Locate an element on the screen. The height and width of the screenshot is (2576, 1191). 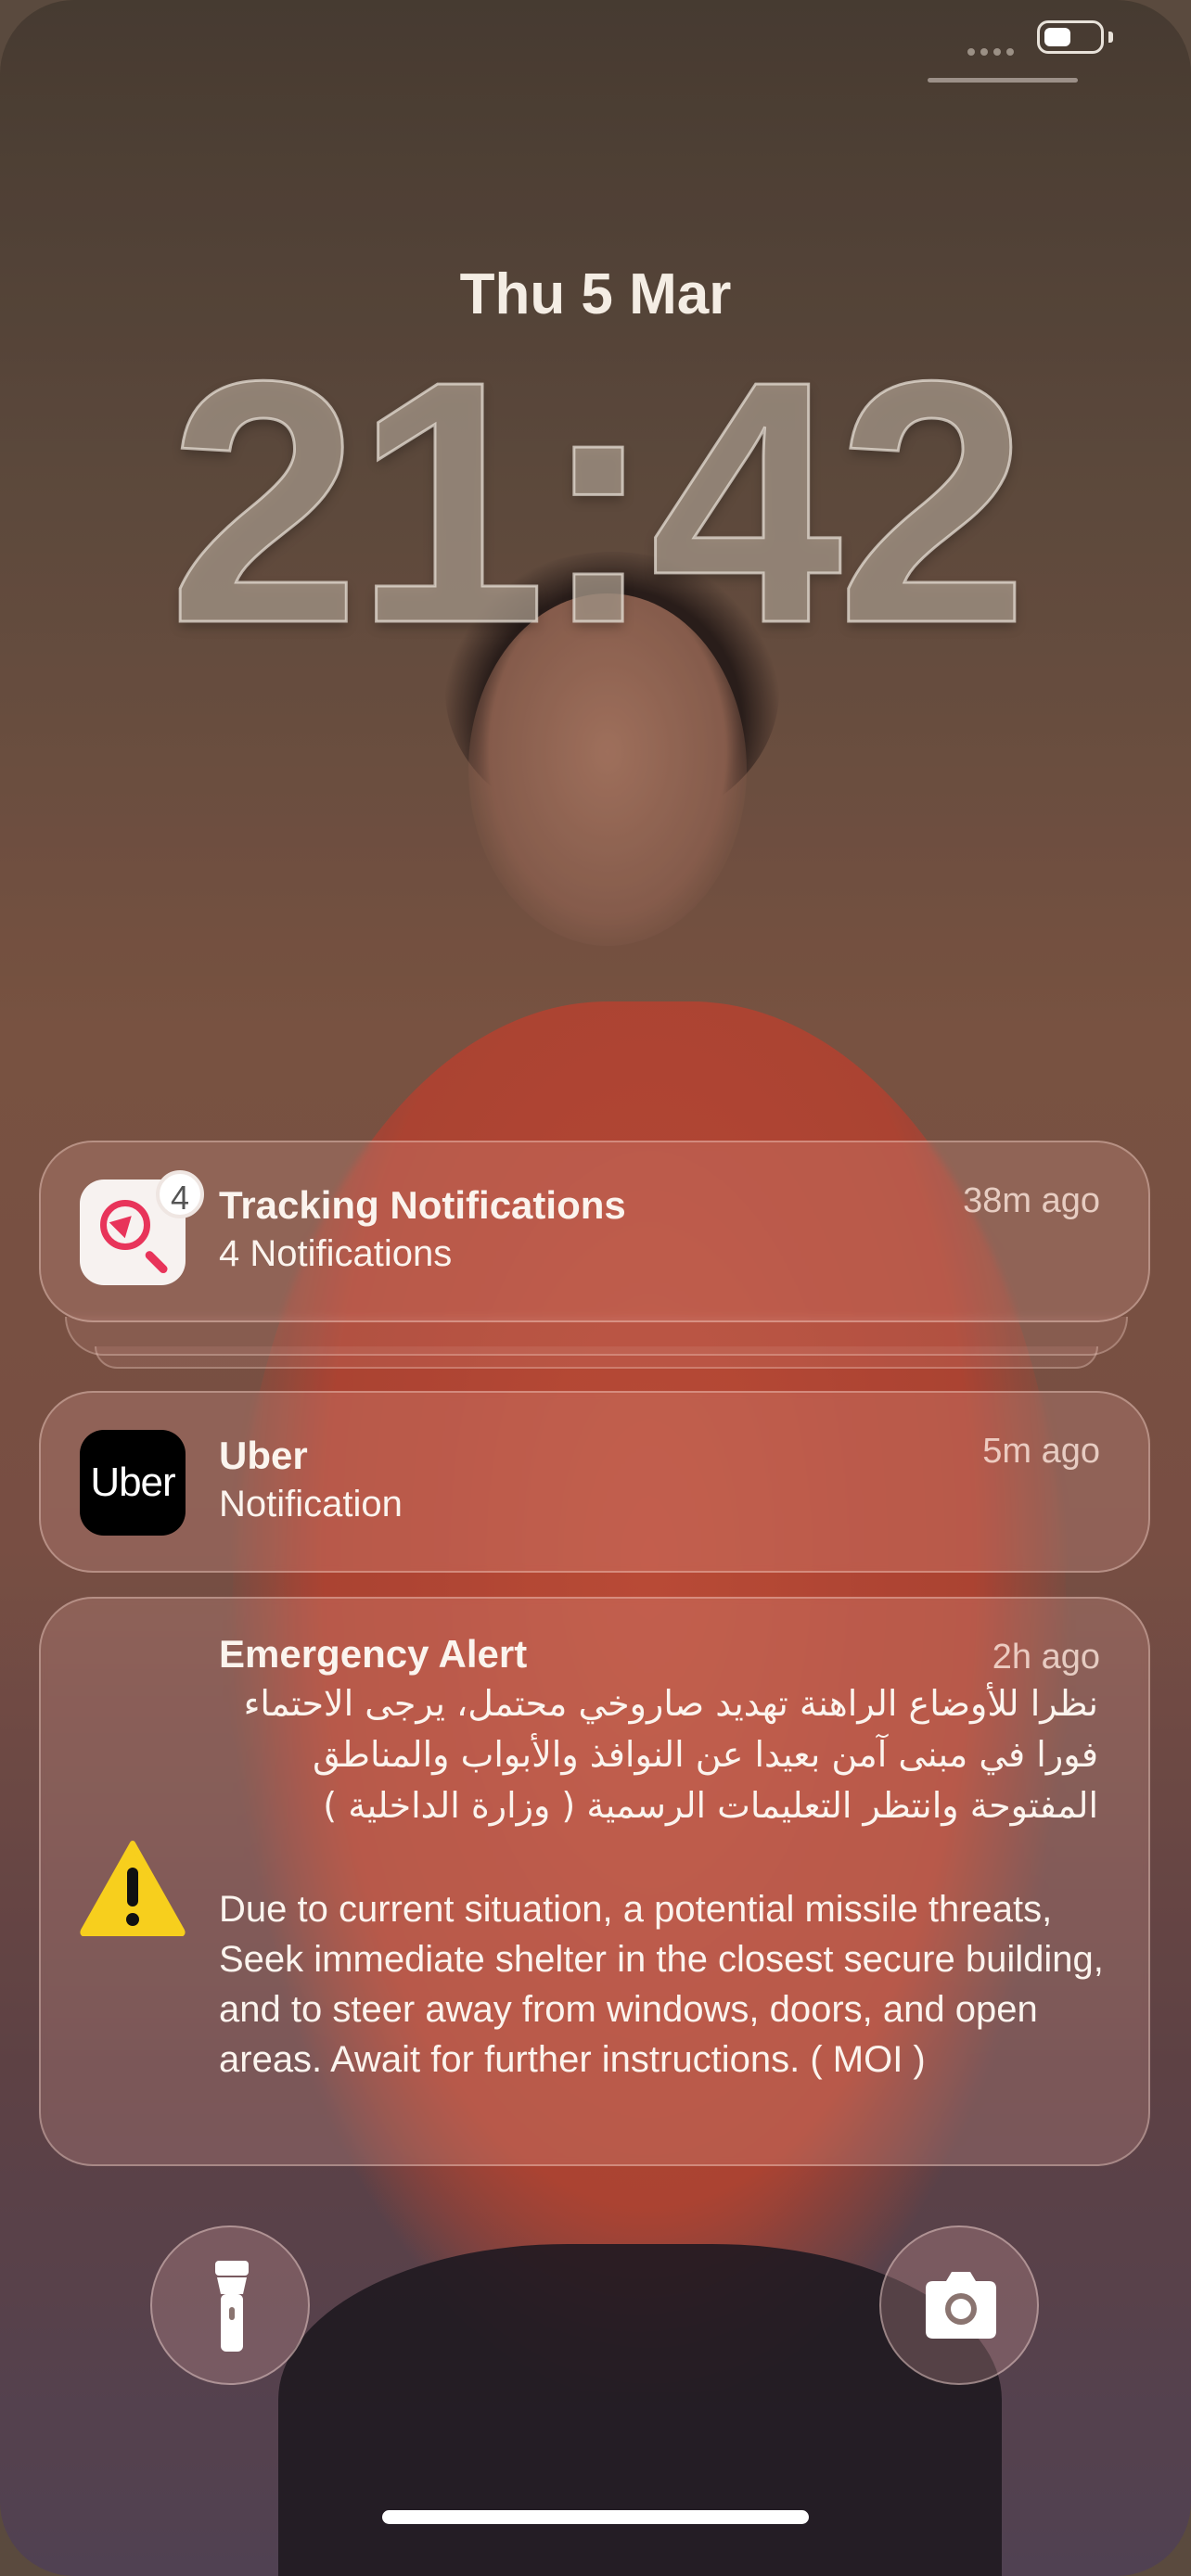
uber-app-icon: Uber is located at coordinates (133, 1483).